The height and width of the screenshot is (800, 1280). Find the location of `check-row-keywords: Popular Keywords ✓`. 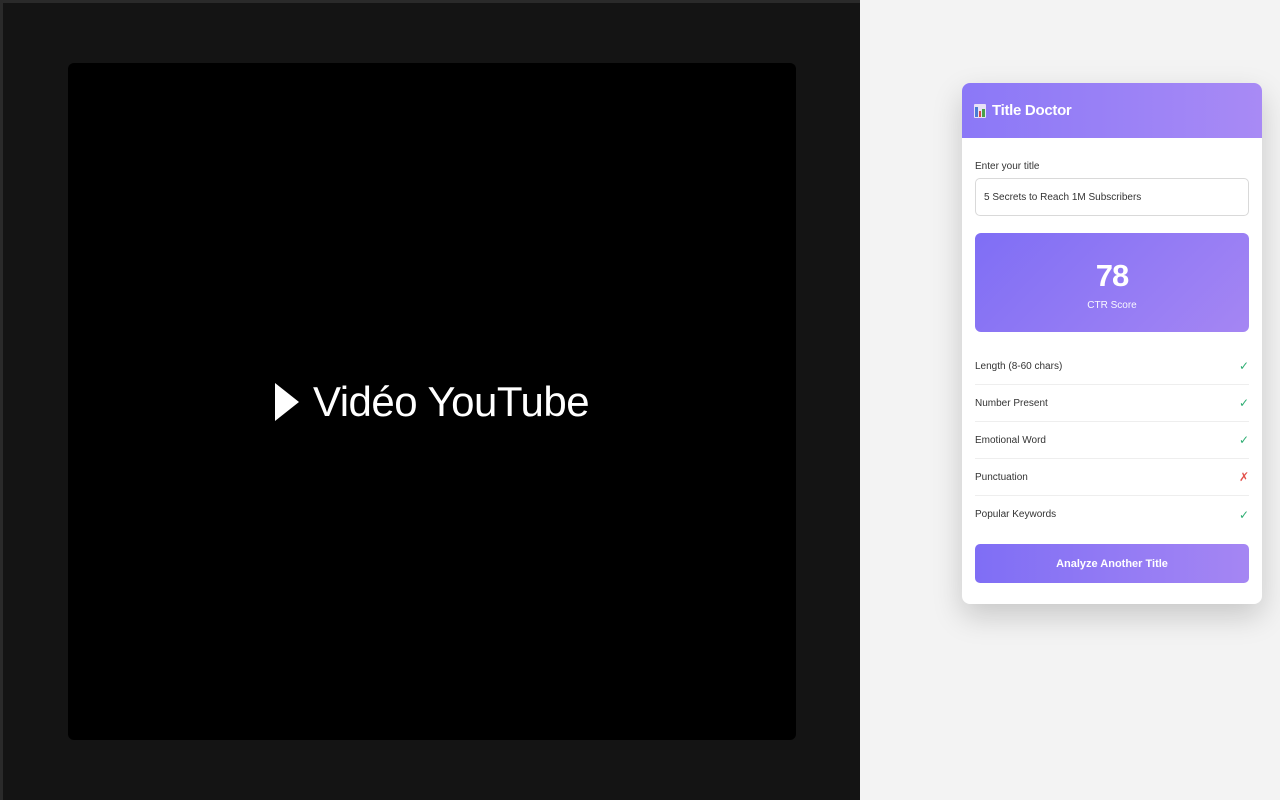

check-row-keywords: Popular Keywords ✓ is located at coordinates (1112, 514).